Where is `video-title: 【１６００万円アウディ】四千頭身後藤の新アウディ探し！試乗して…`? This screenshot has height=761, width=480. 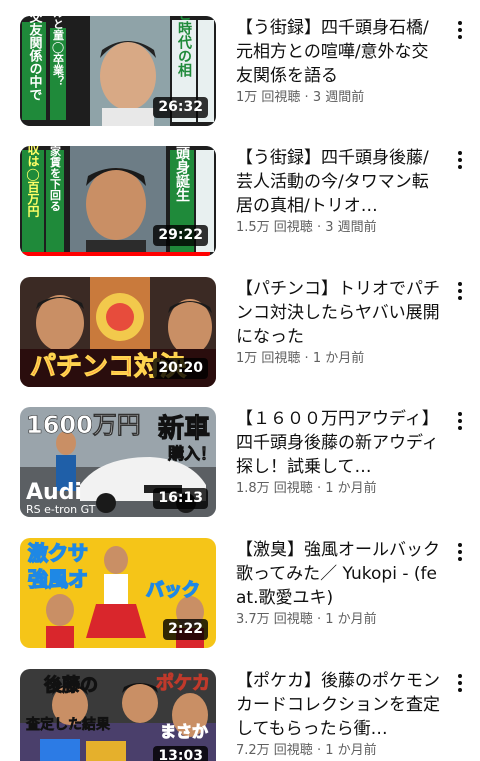
video-title: 【１６００万円アウディ】四千頭身後藤の新アウディ探し！試乗して… is located at coordinates (340, 443).